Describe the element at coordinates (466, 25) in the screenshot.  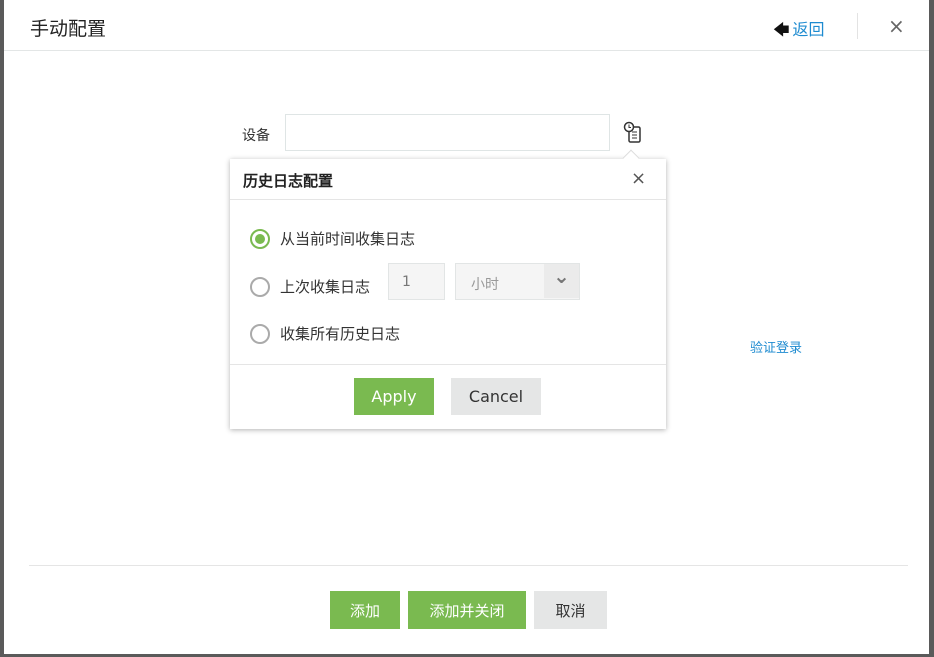
I see `dialog-header: 手动配置 🡄 返回 ×` at that location.